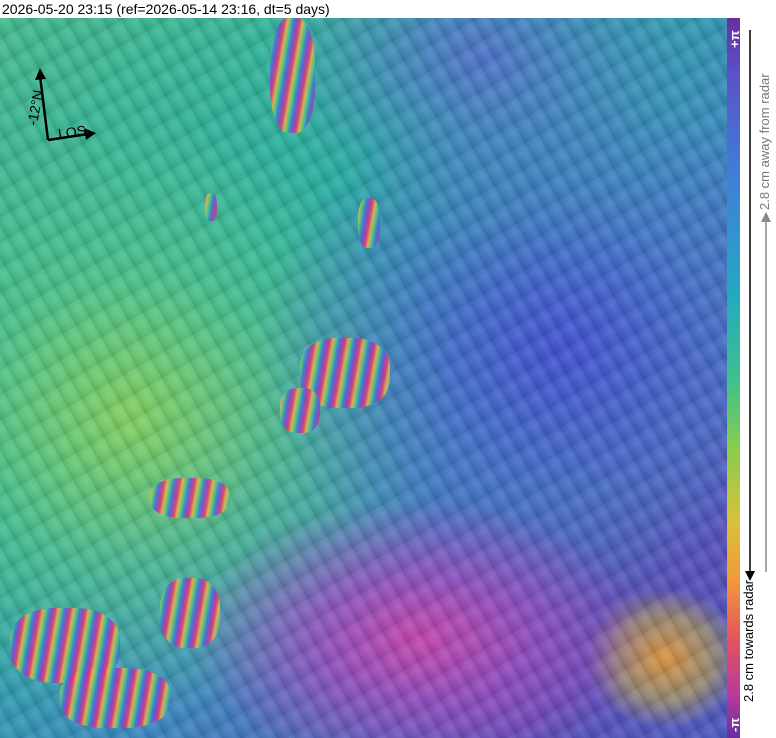 The height and width of the screenshot is (738, 776). What do you see at coordinates (734, 39) in the screenshot?
I see `colorbar-top-symbol: +π` at bounding box center [734, 39].